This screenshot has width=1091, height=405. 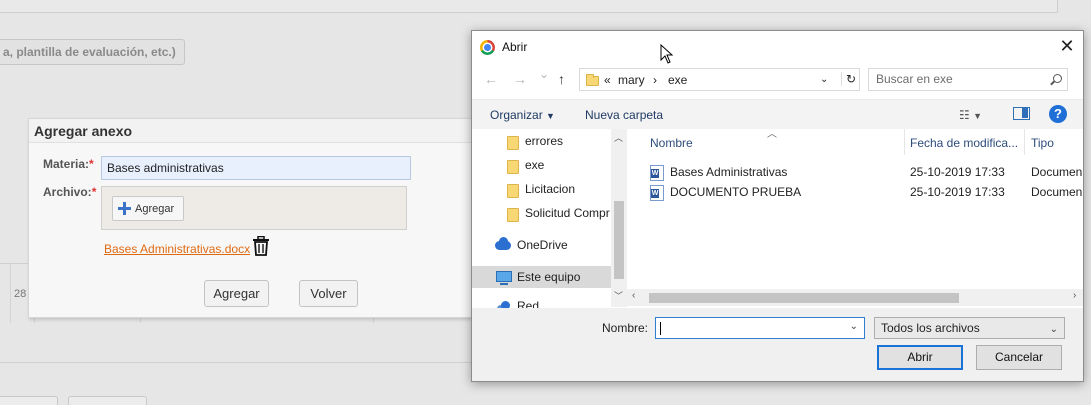 What do you see at coordinates (155, 208) in the screenshot?
I see `upload-button-label: Agregar` at bounding box center [155, 208].